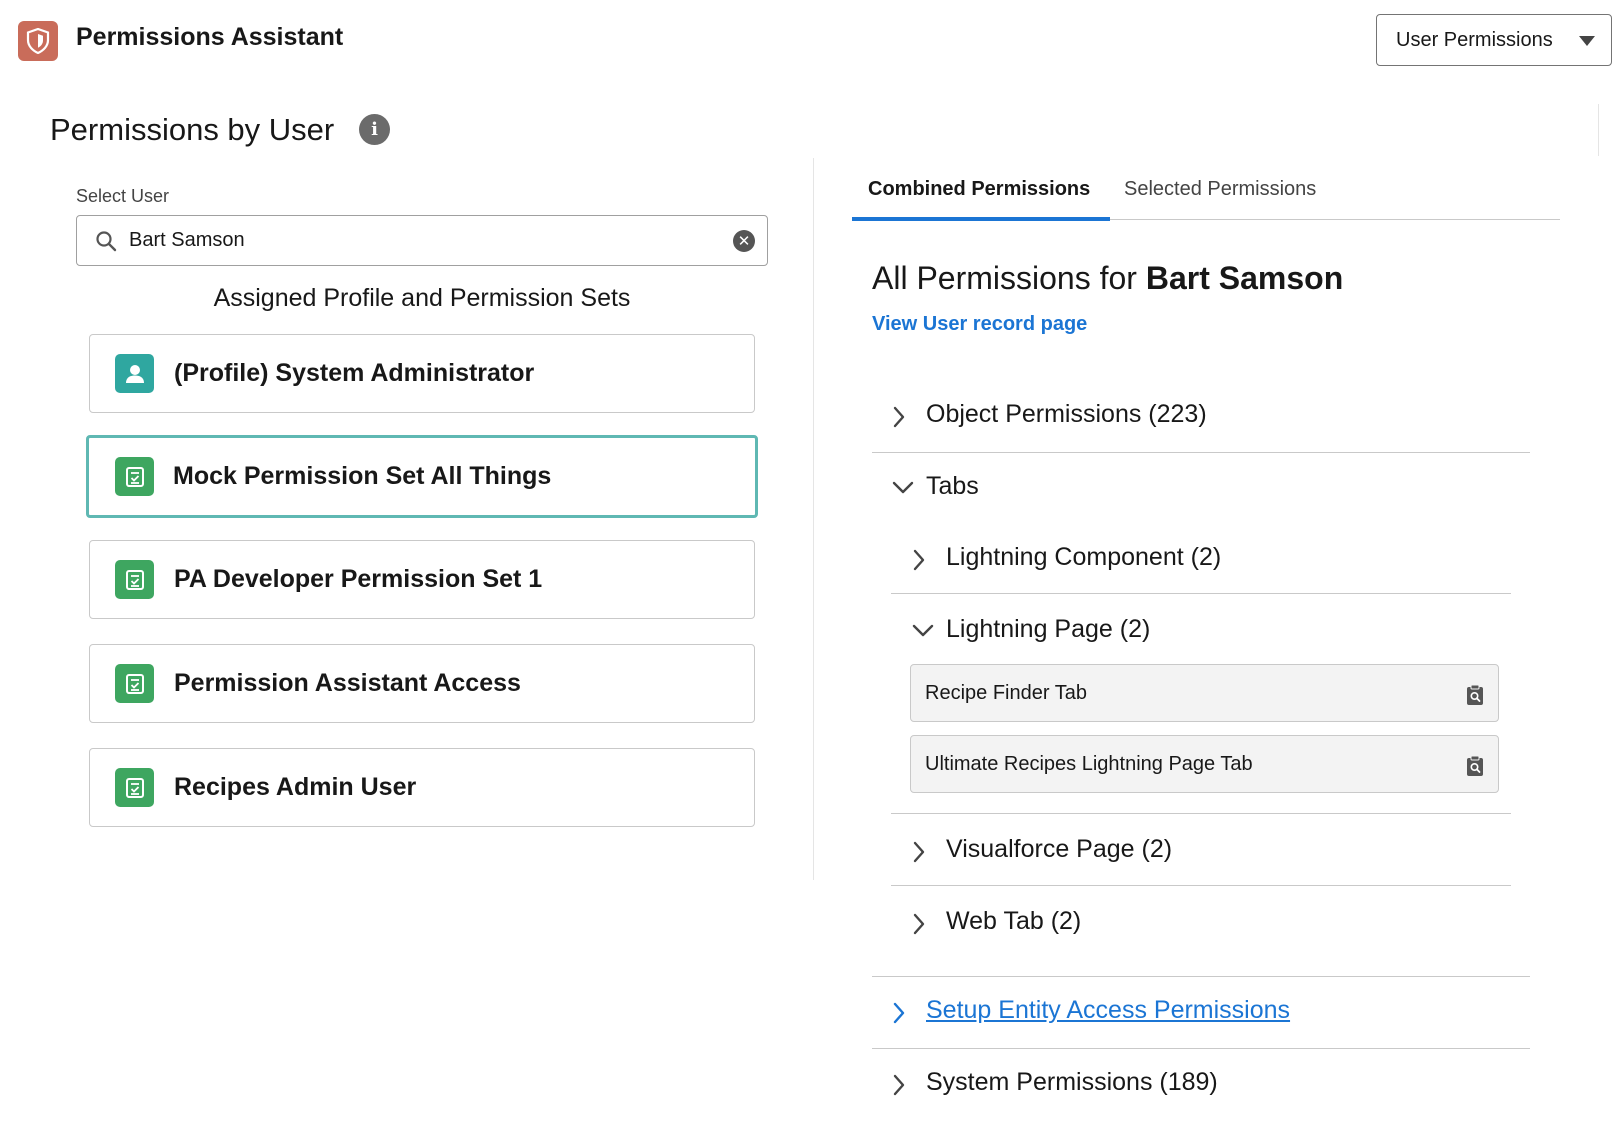  What do you see at coordinates (422, 787) in the screenshot?
I see `assigned-item-recipes-admin: Recipes Admin User` at bounding box center [422, 787].